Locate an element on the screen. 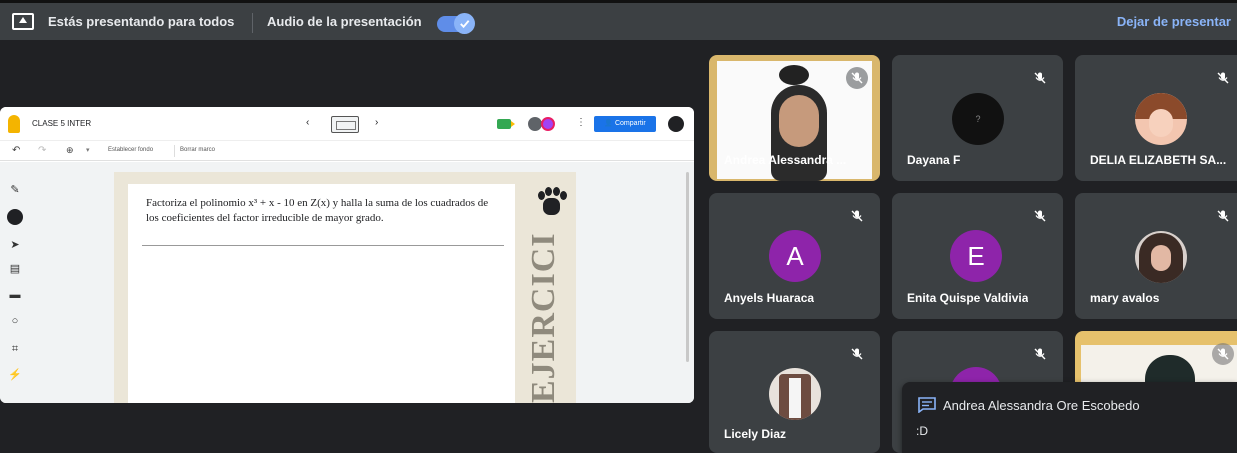  presentation-audio-toggle is located at coordinates (456, 23).